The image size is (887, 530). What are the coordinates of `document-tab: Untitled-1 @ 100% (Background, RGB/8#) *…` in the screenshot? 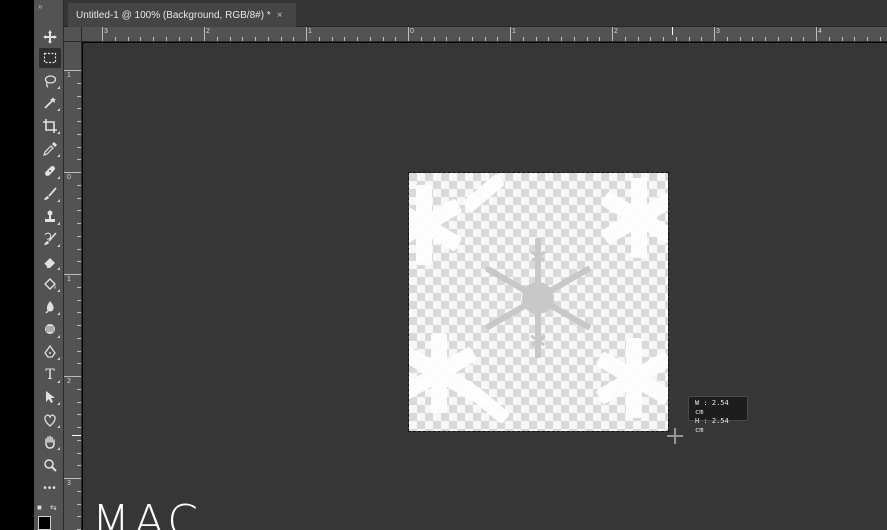 It's located at (182, 15).